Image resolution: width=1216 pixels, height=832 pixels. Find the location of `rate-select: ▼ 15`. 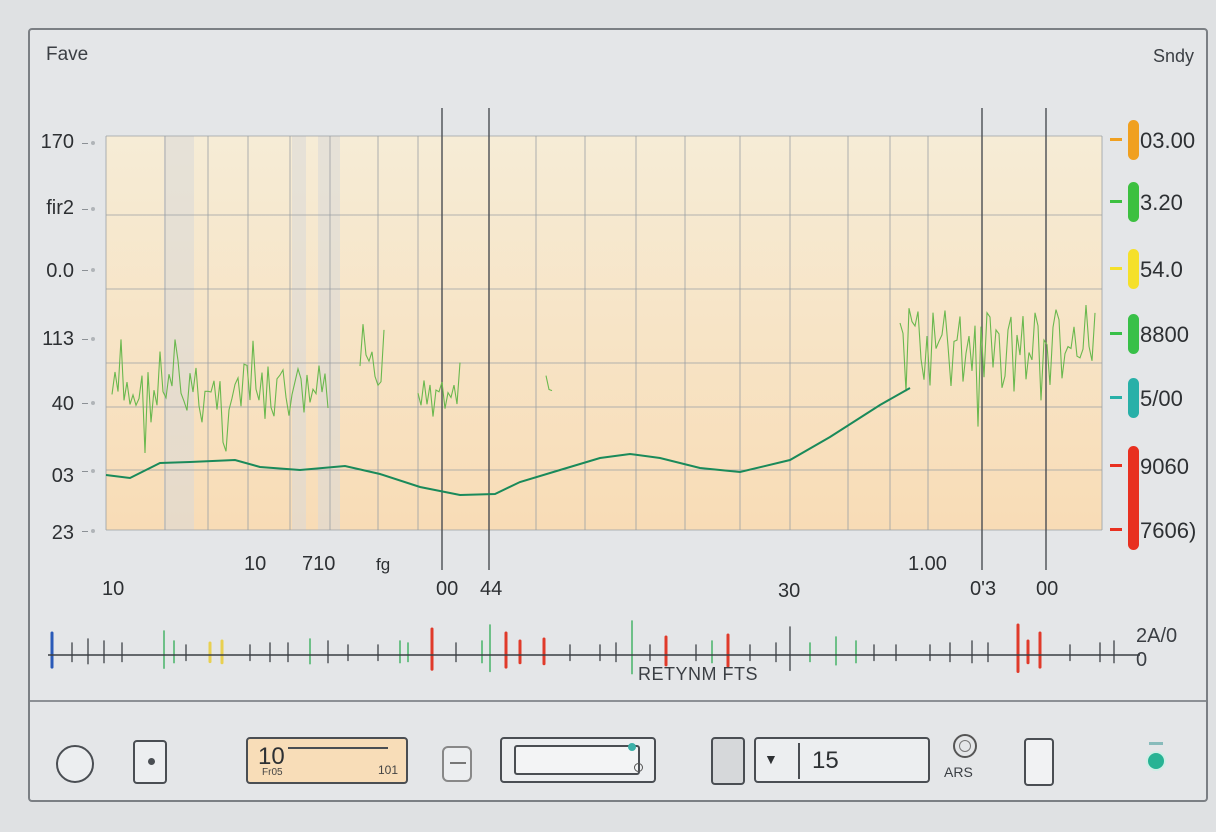

rate-select: ▼ 15 is located at coordinates (842, 760).